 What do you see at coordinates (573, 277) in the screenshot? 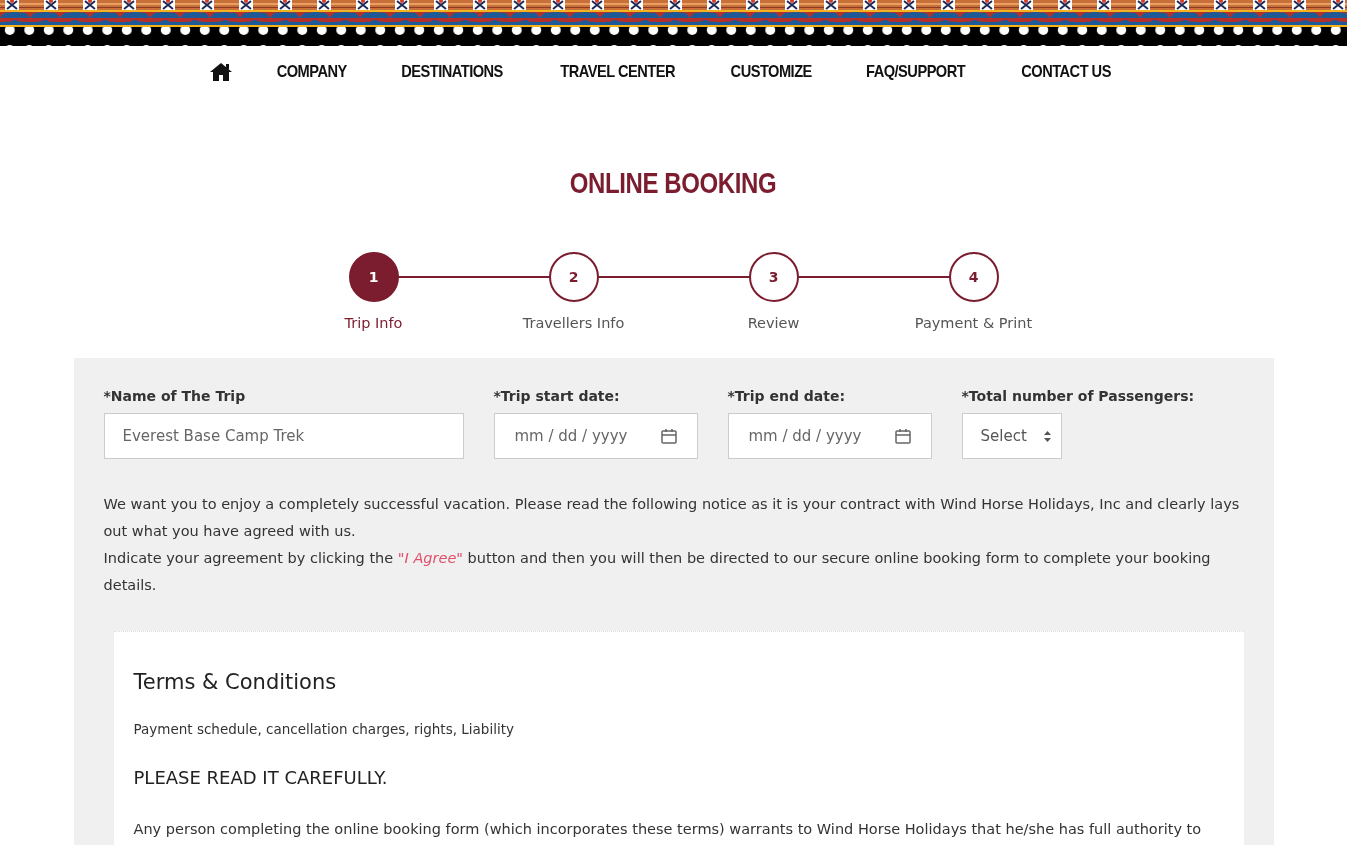
I see `step-circle: 2` at bounding box center [573, 277].